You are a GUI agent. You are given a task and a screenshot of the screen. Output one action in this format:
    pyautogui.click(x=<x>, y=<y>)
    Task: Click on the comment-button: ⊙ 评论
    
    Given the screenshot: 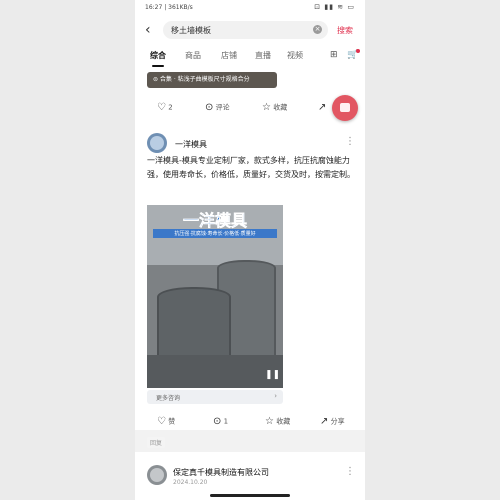 What is the action you would take?
    pyautogui.click(x=217, y=107)
    